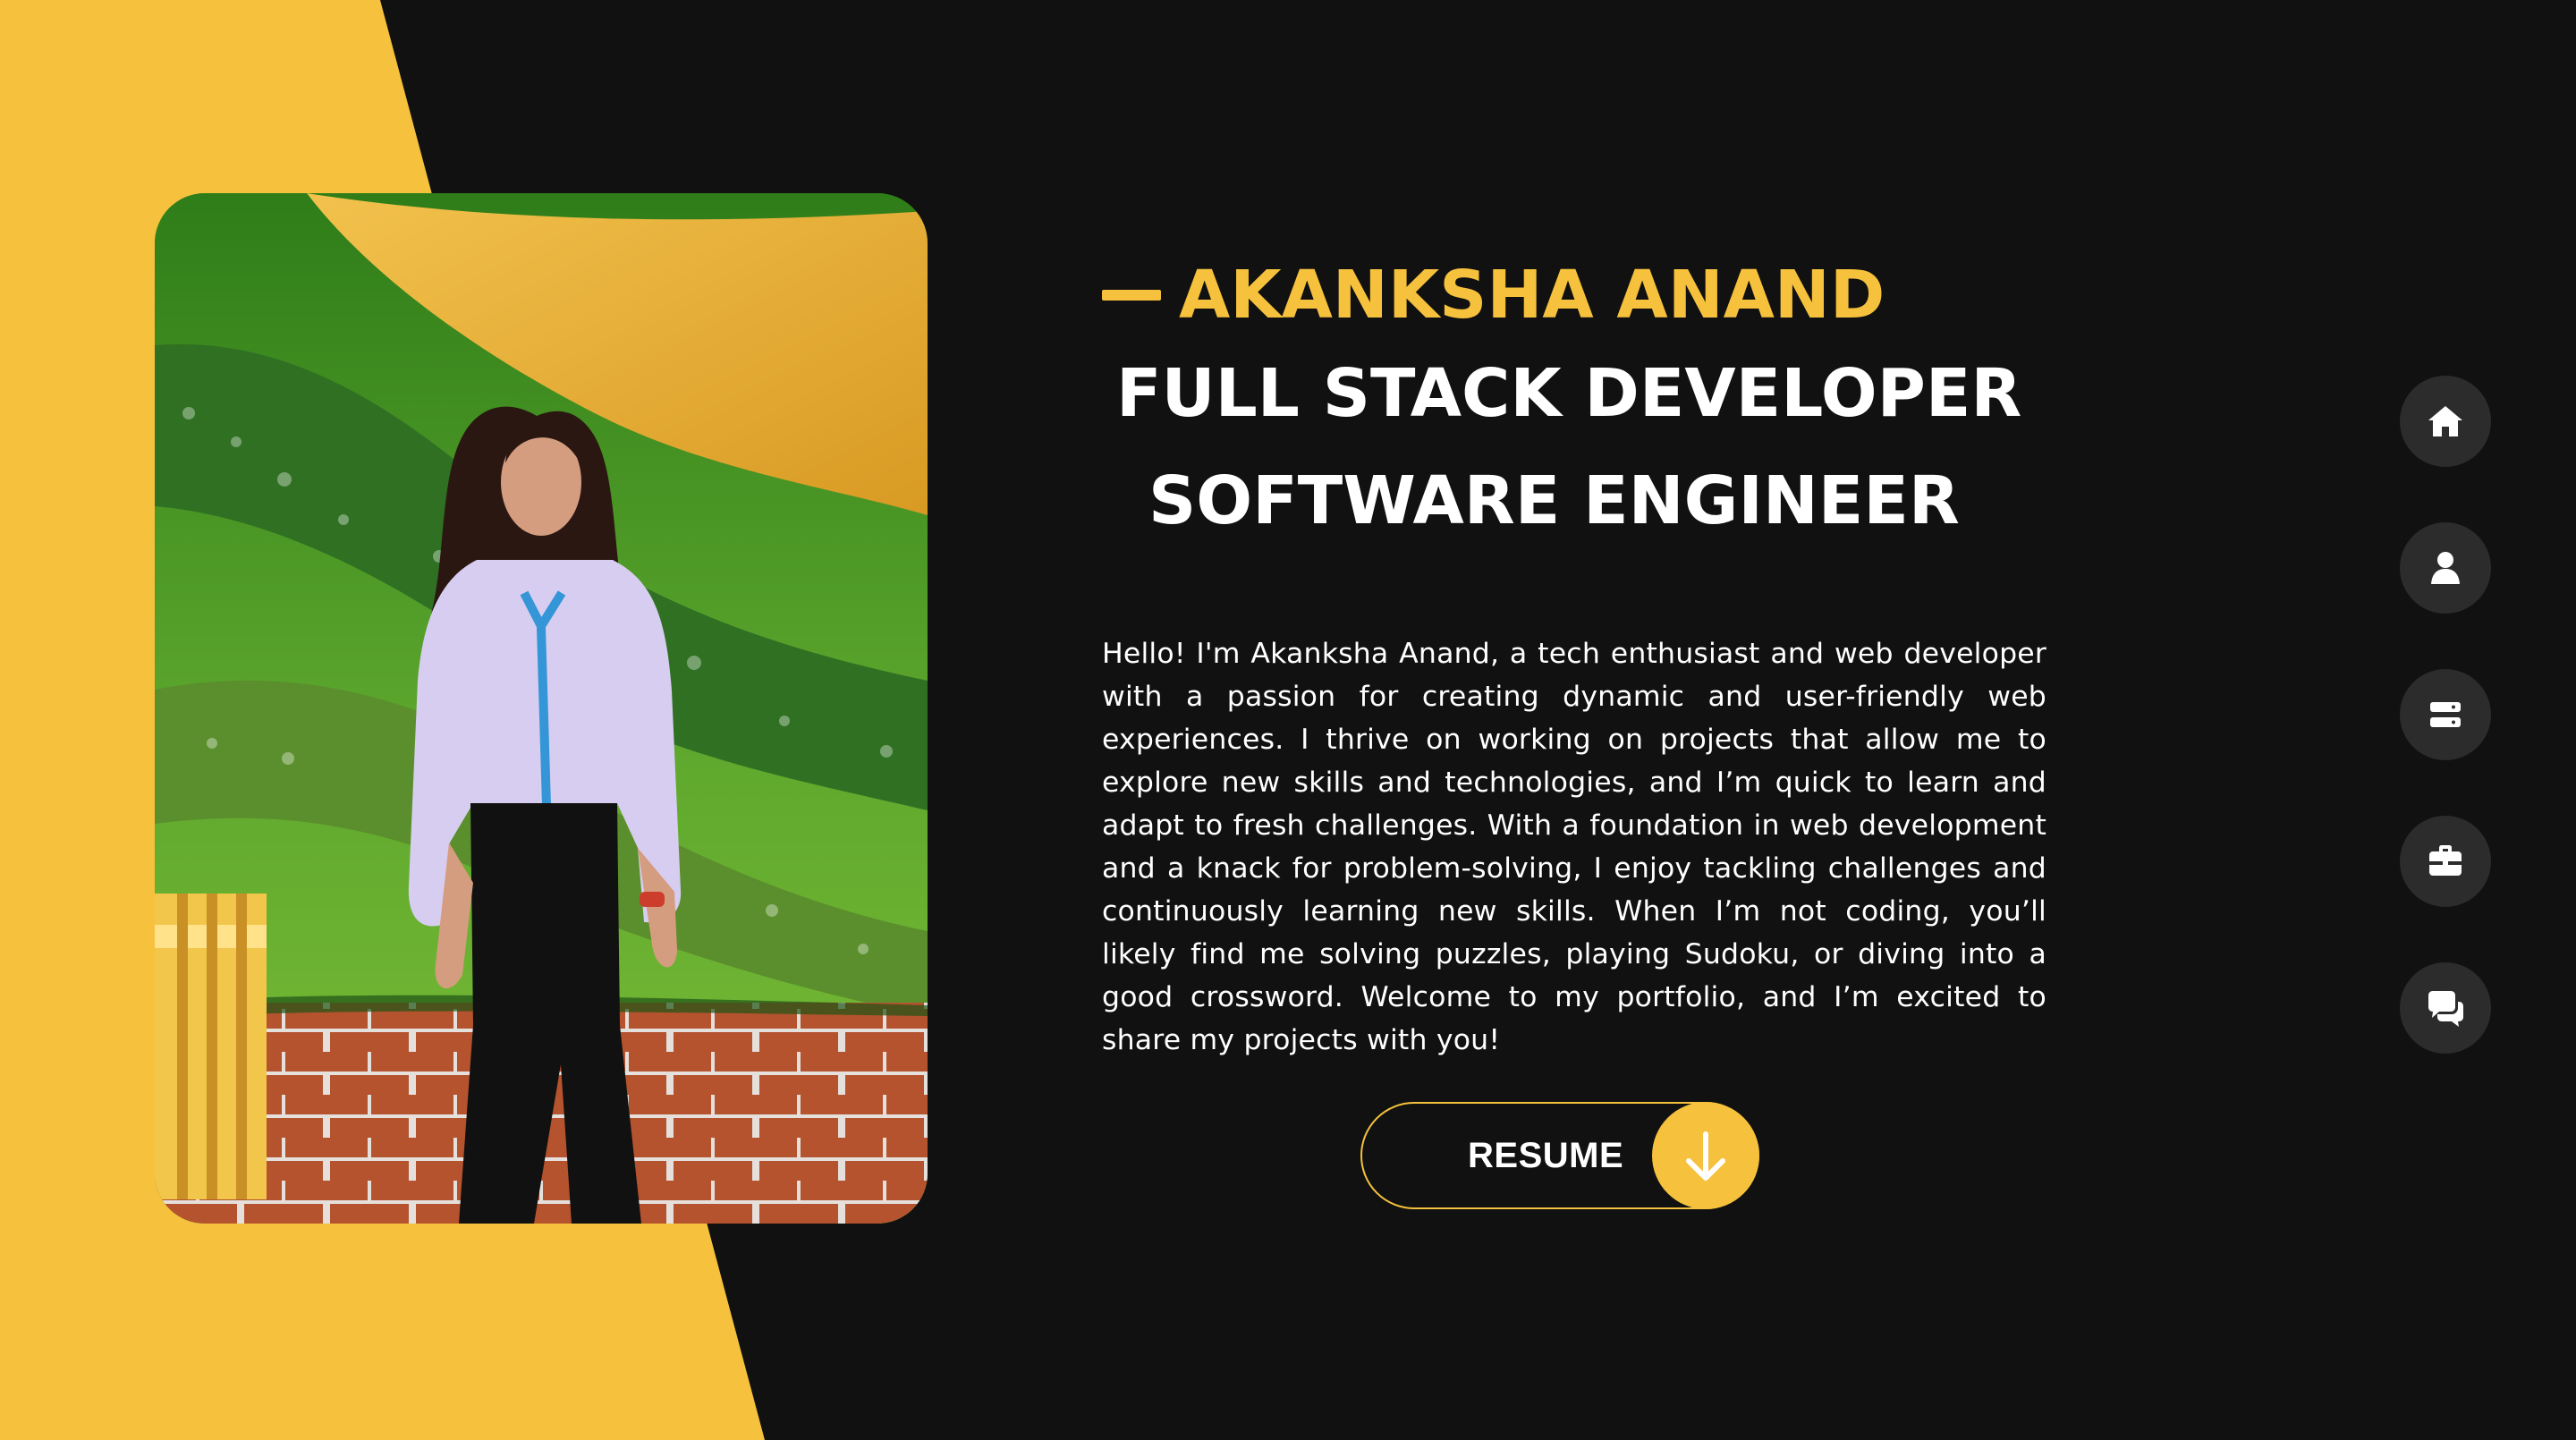  I want to click on briefcase-icon, so click(2445, 860).